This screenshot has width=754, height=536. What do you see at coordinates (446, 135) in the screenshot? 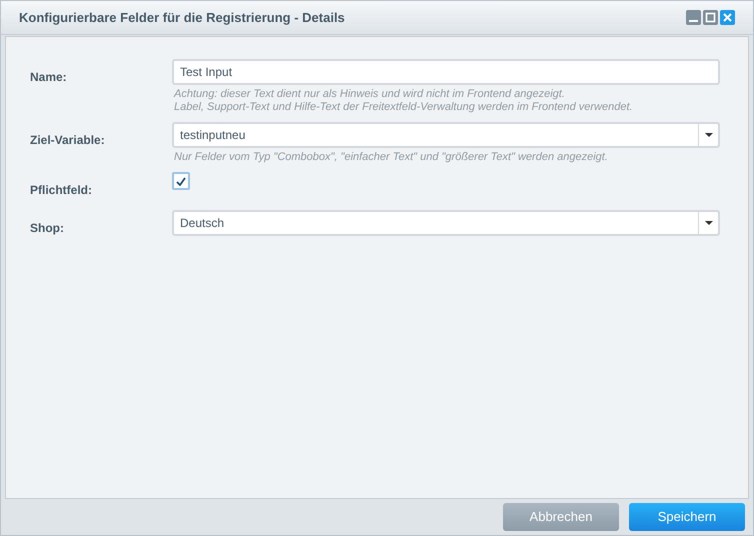
I see `dropdown-field: testinputneu` at bounding box center [446, 135].